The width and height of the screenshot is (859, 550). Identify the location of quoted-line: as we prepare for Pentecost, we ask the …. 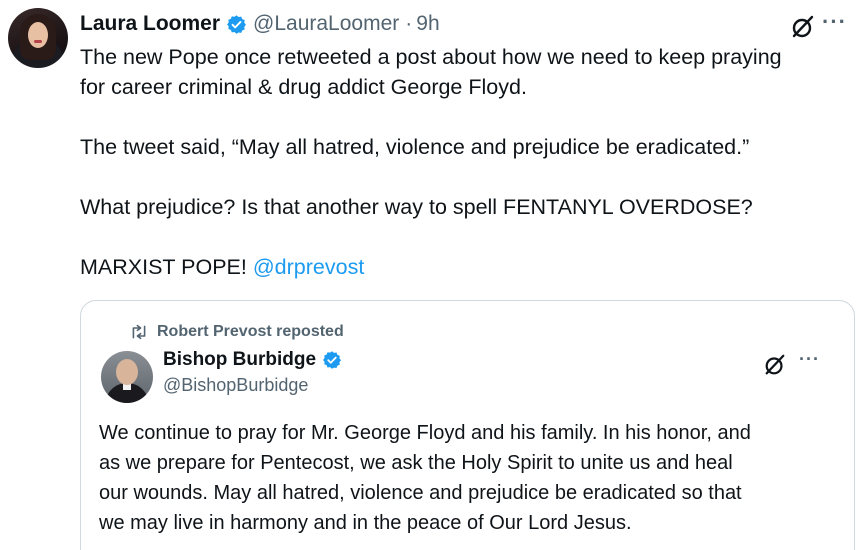
(416, 463).